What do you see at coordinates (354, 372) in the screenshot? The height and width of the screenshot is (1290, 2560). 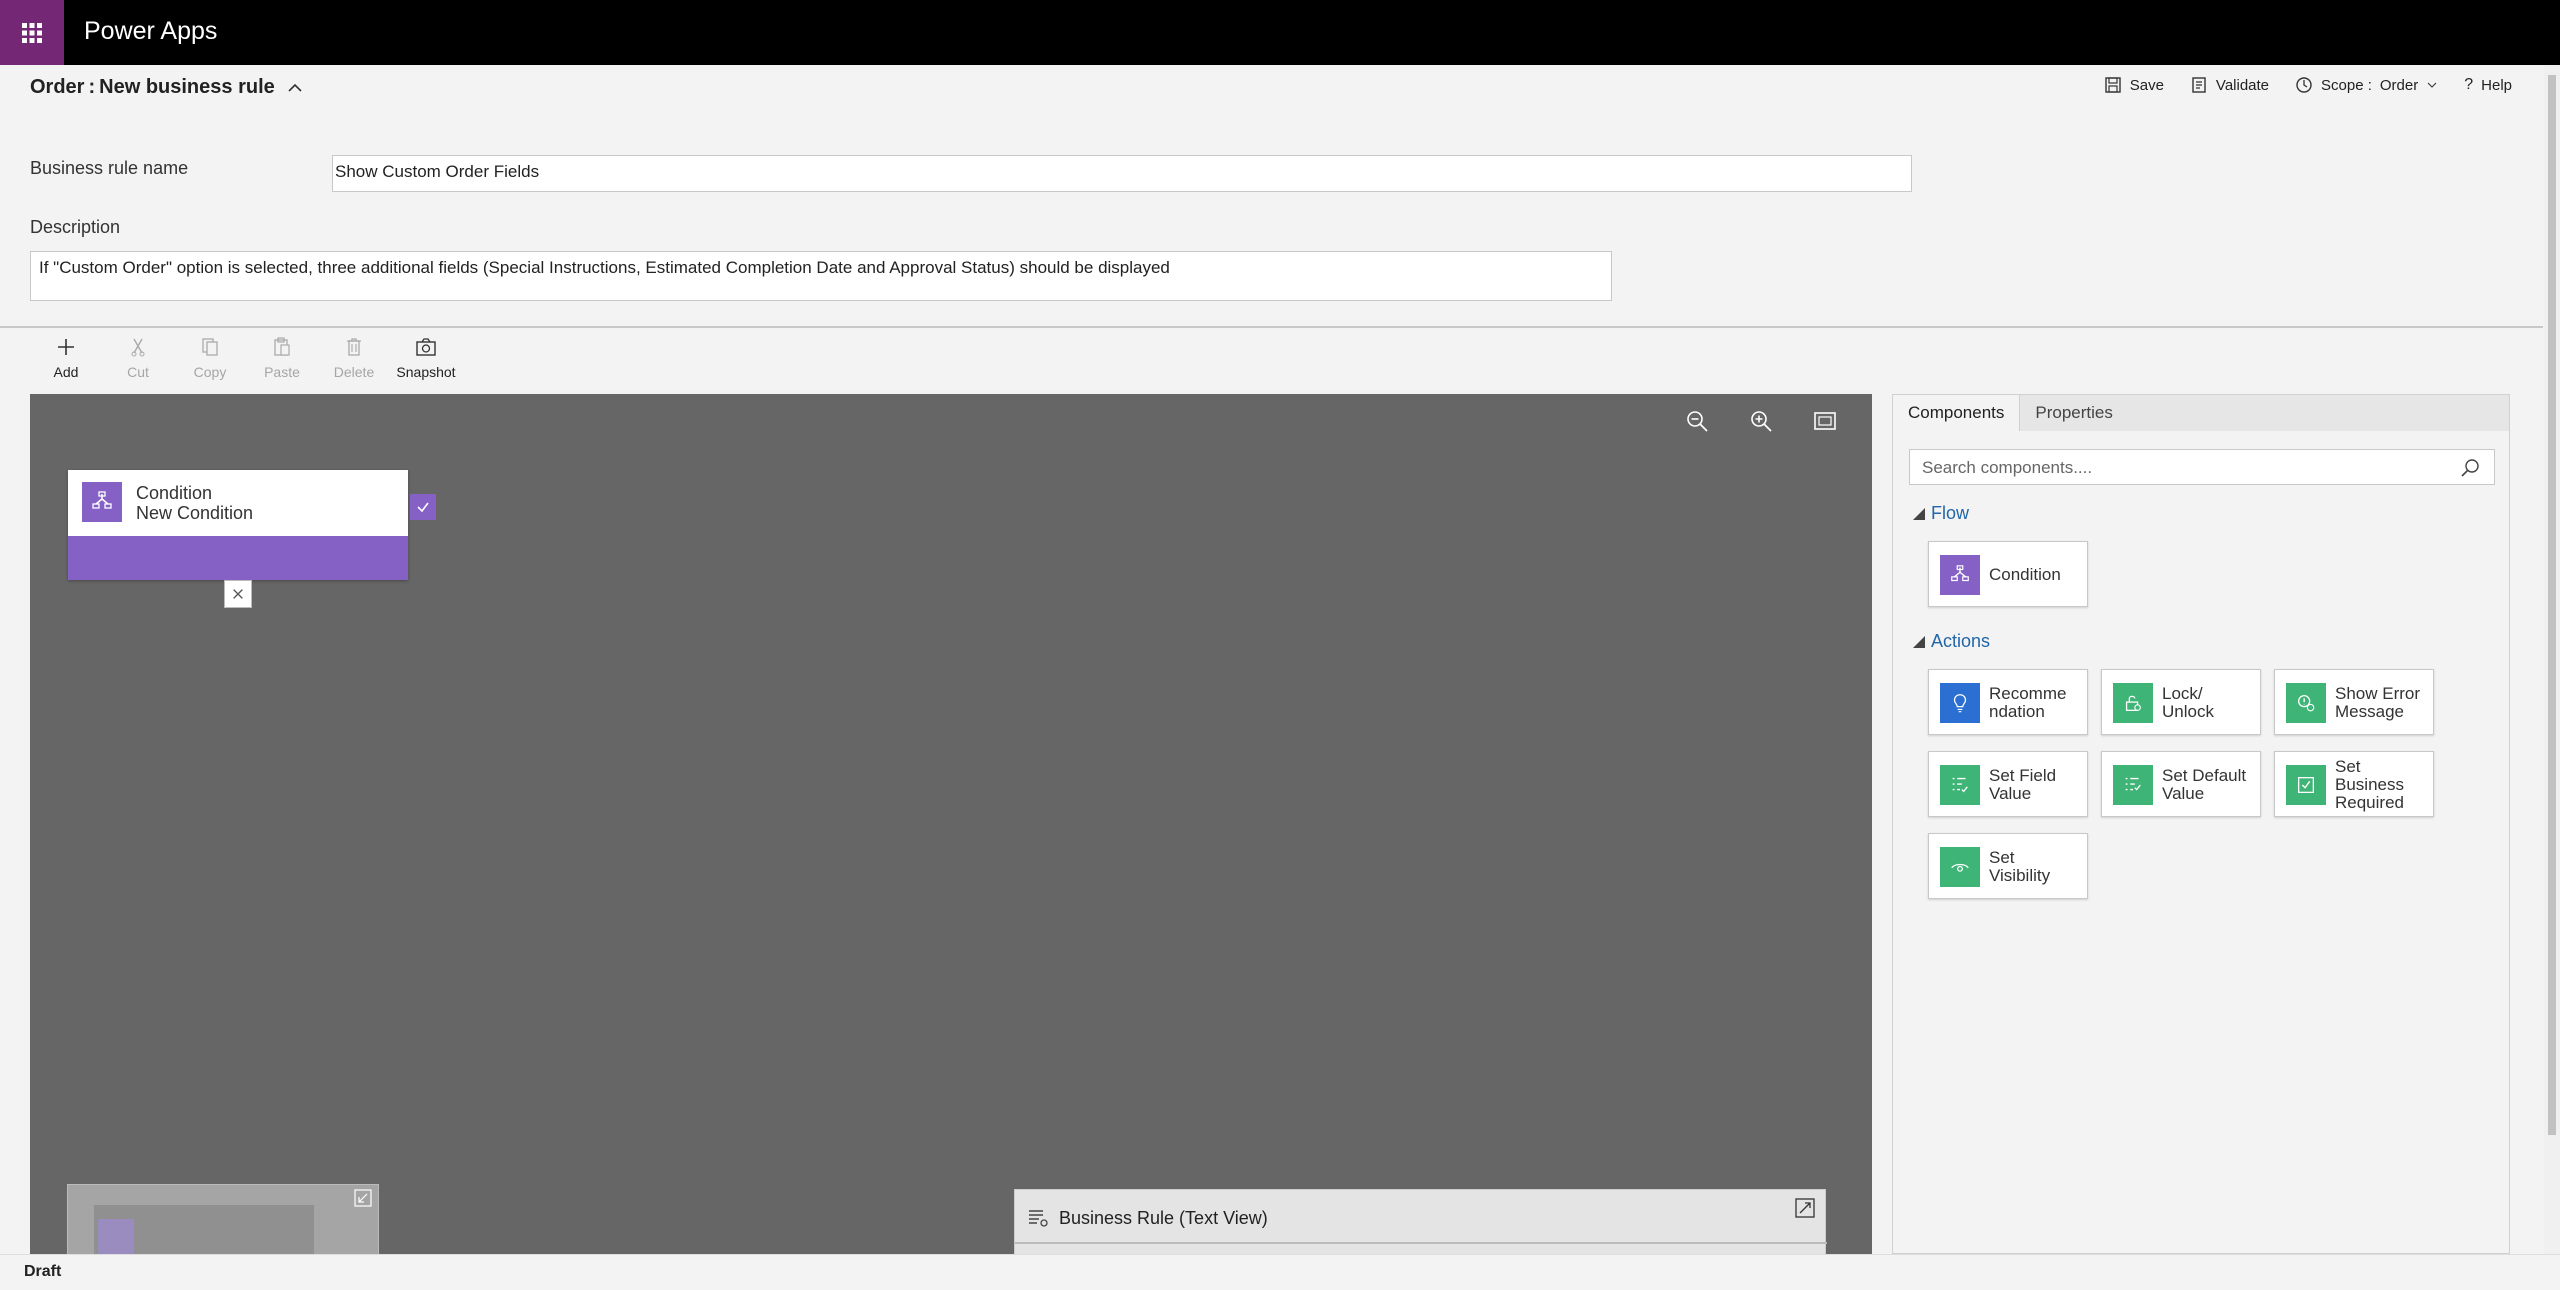 I see `delete-label: Delete` at bounding box center [354, 372].